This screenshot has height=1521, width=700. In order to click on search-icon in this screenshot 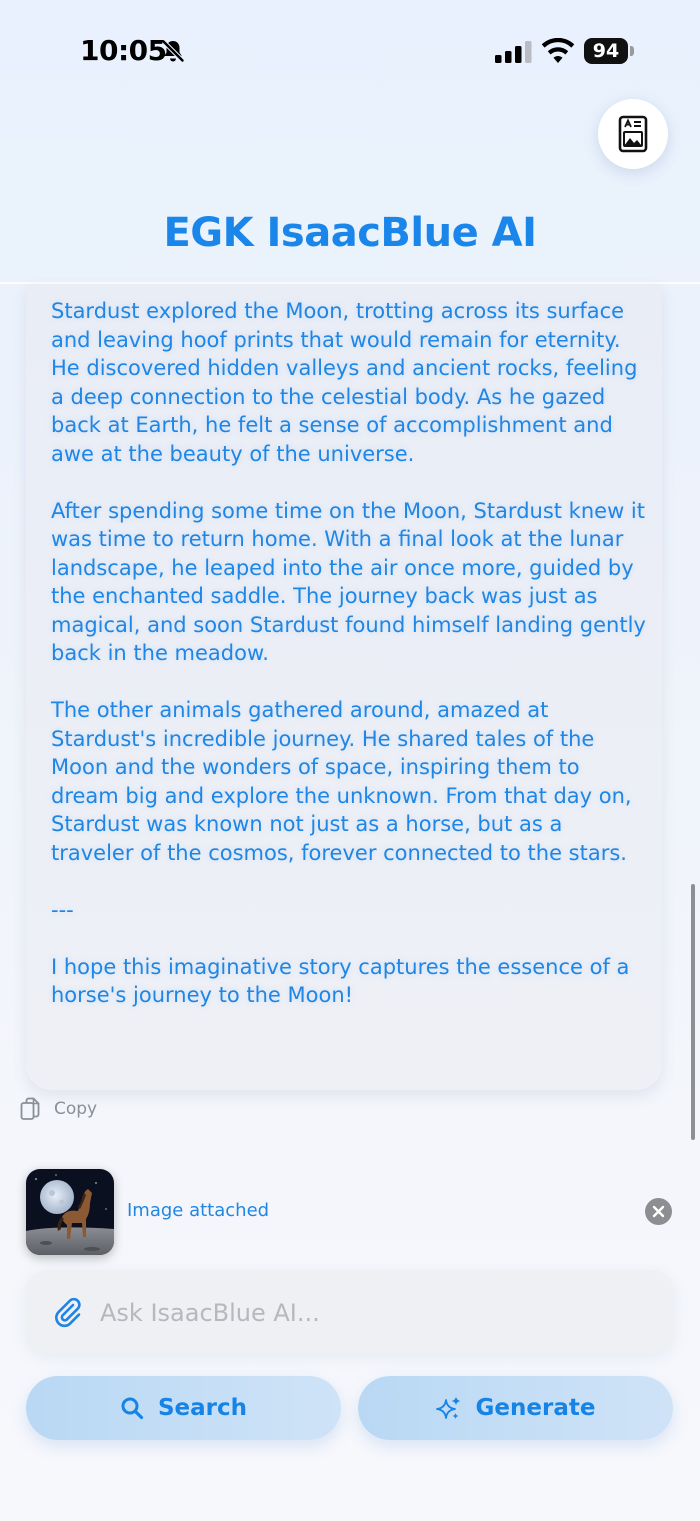, I will do `click(132, 1408)`.